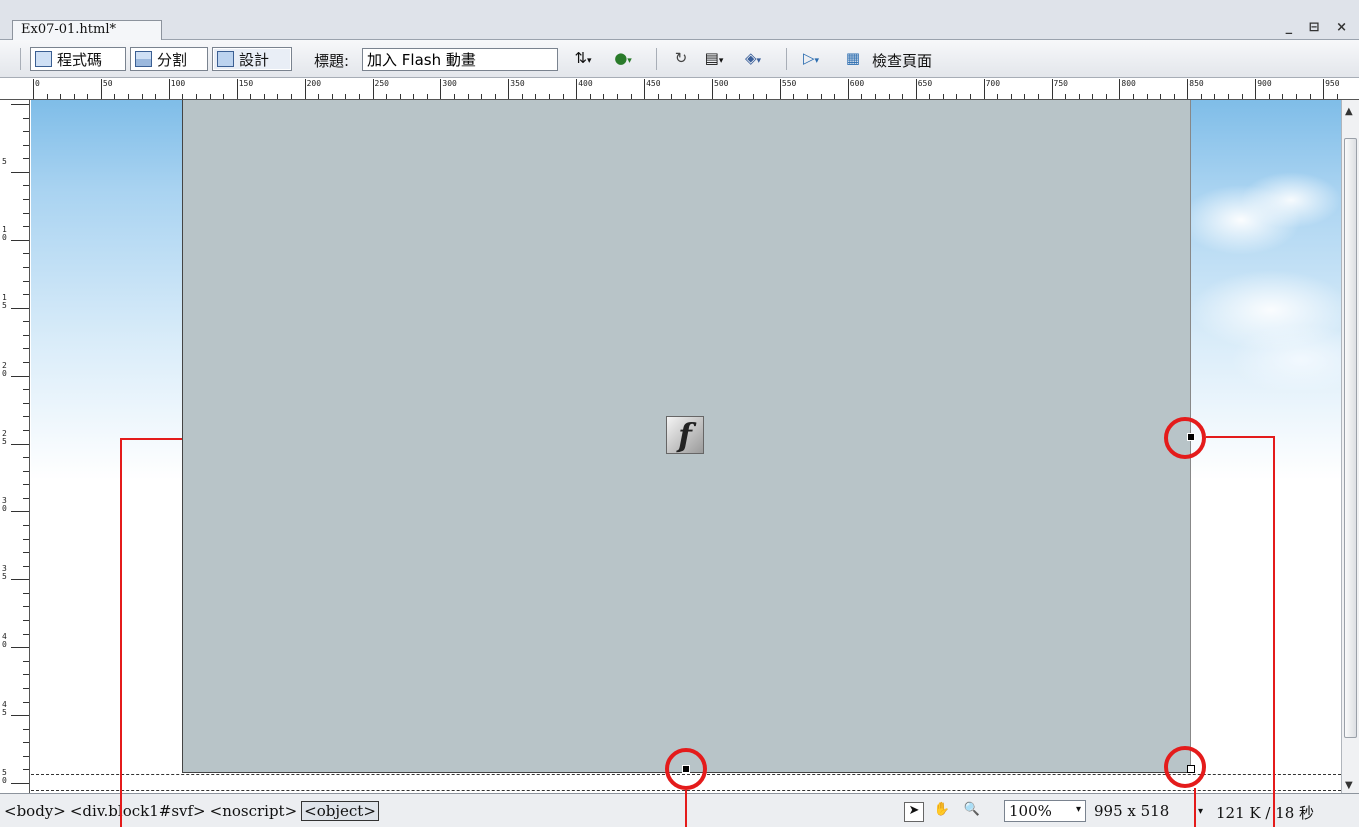 This screenshot has height=827, width=1359. What do you see at coordinates (252, 59) in the screenshot?
I see `design-view-button: 設計` at bounding box center [252, 59].